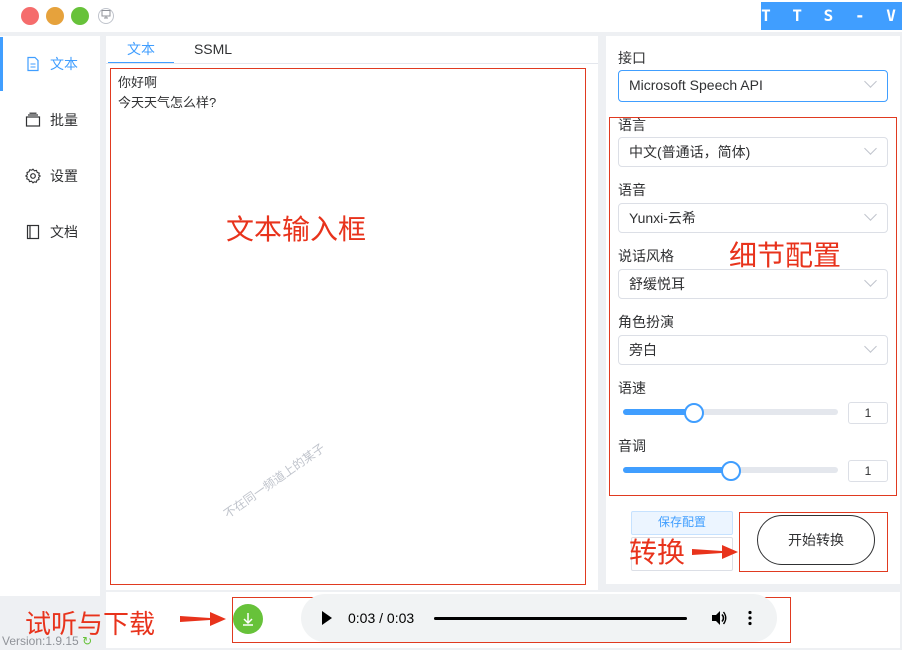 This screenshot has height=650, width=902. Describe the element at coordinates (352, 63) in the screenshot. I see `tab-divider` at that location.